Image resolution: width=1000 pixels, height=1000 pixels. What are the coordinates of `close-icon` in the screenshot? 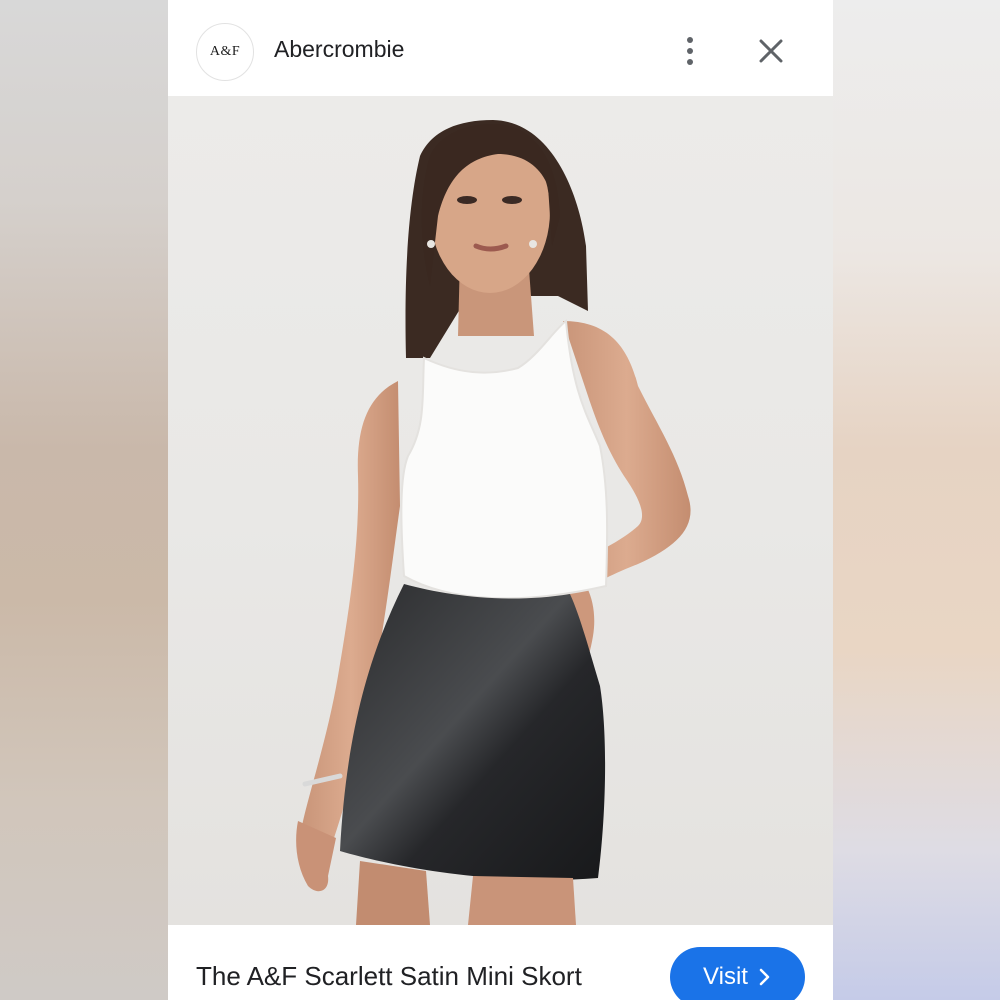 It's located at (771, 51).